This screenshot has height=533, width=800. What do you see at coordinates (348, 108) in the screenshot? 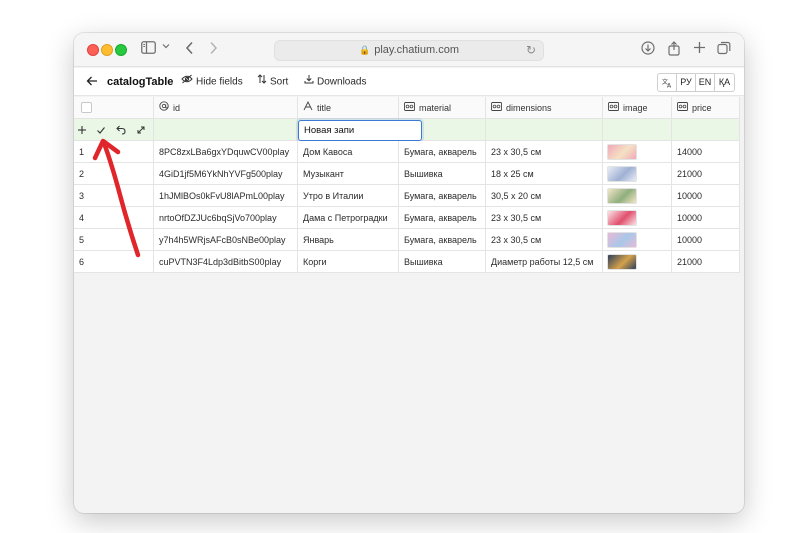
I see `column-header-title: title` at bounding box center [348, 108].